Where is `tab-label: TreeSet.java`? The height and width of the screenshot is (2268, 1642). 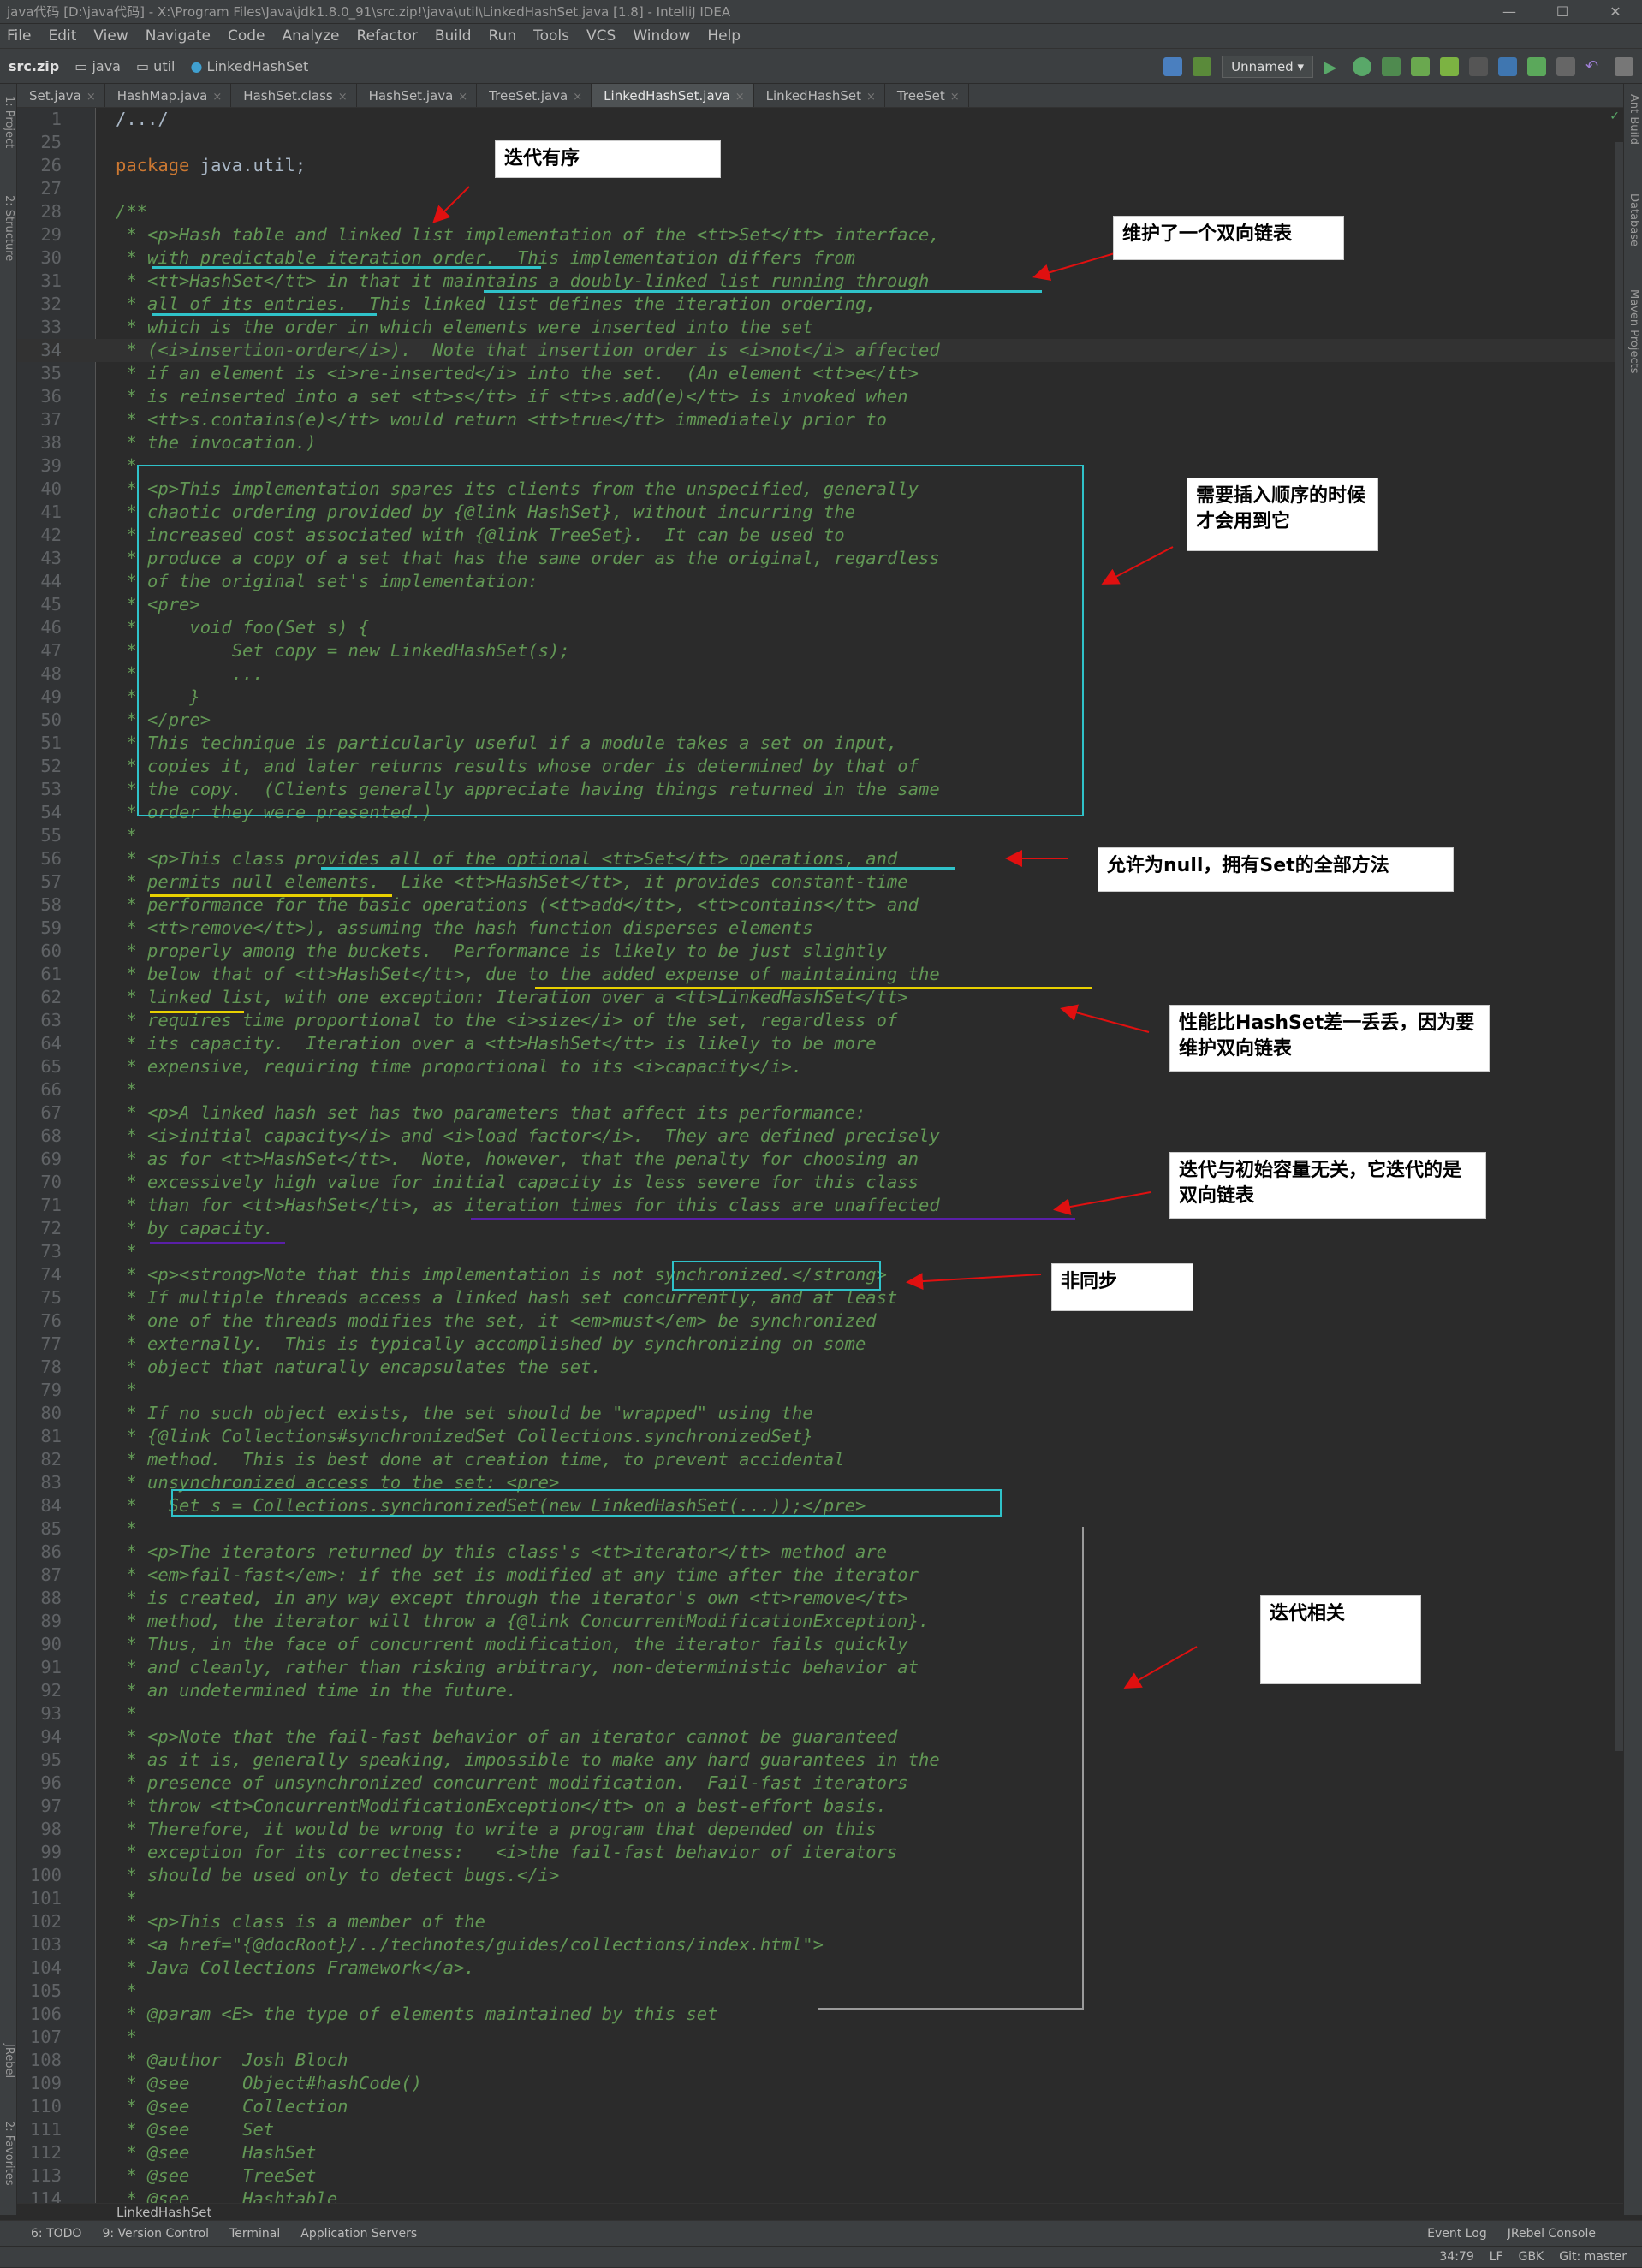
tab-label: TreeSet.java is located at coordinates (528, 96).